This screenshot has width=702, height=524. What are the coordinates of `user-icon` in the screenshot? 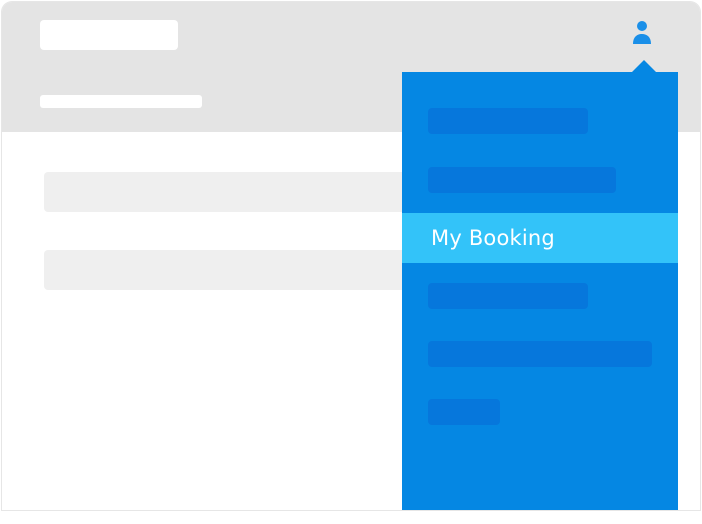 It's located at (642, 33).